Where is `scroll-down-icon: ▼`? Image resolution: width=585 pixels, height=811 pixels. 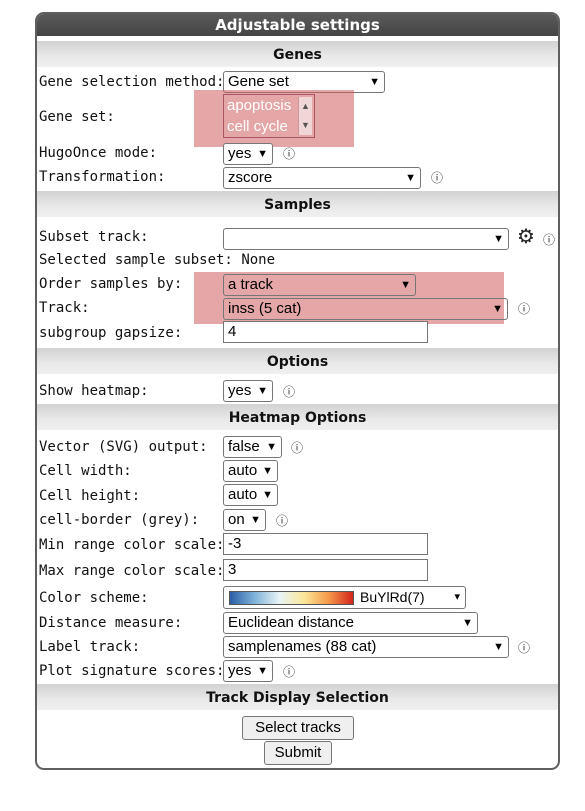
scroll-down-icon: ▼ is located at coordinates (305, 125).